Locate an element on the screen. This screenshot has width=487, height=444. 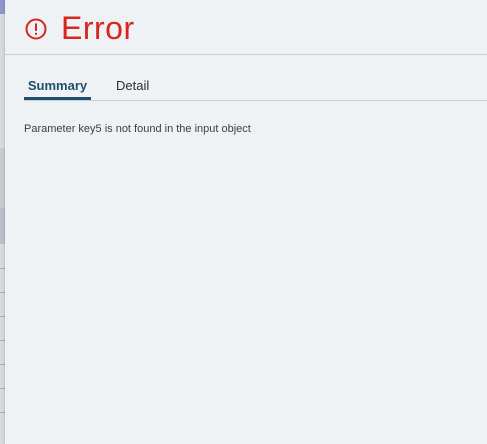
tab-summary: Summary is located at coordinates (57, 87).